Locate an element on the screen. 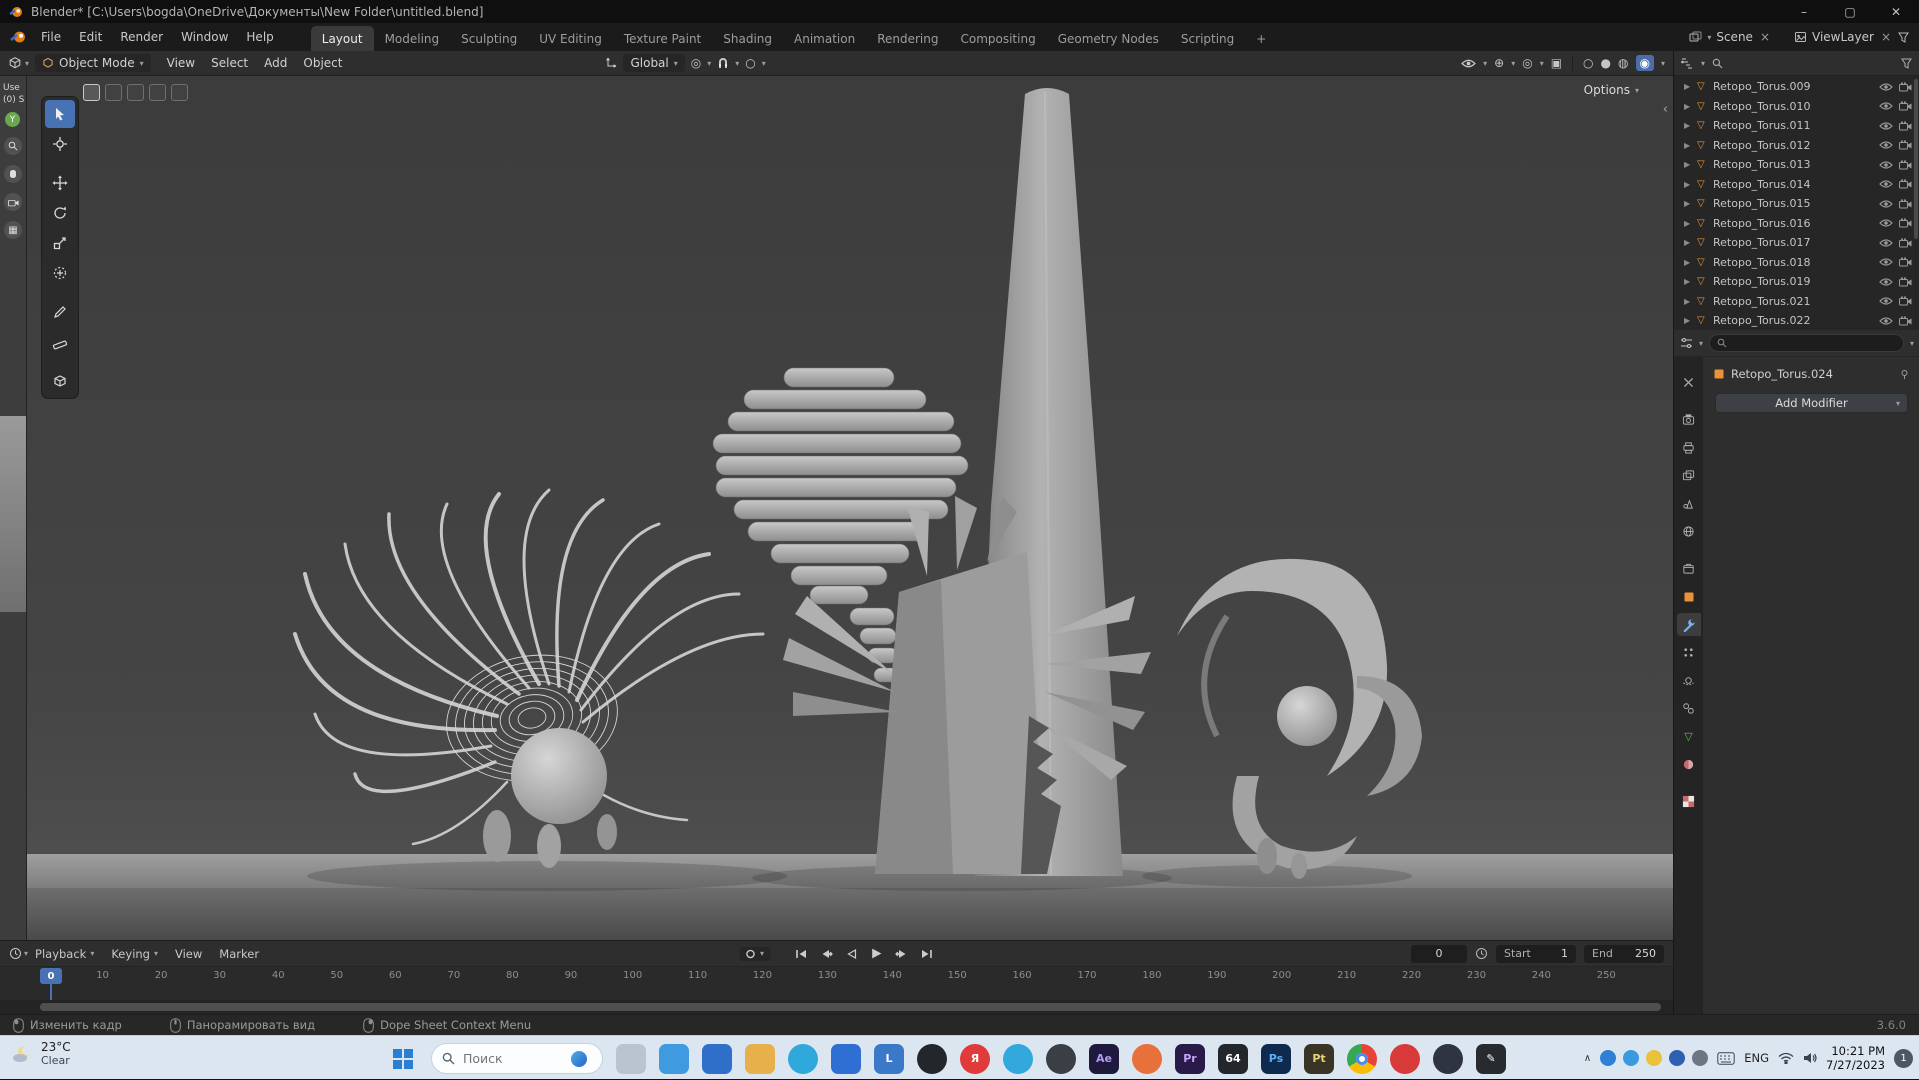 Image resolution: width=1919 pixels, height=1080 pixels. tool-options-dropdown: Options ▾ is located at coordinates (1611, 90).